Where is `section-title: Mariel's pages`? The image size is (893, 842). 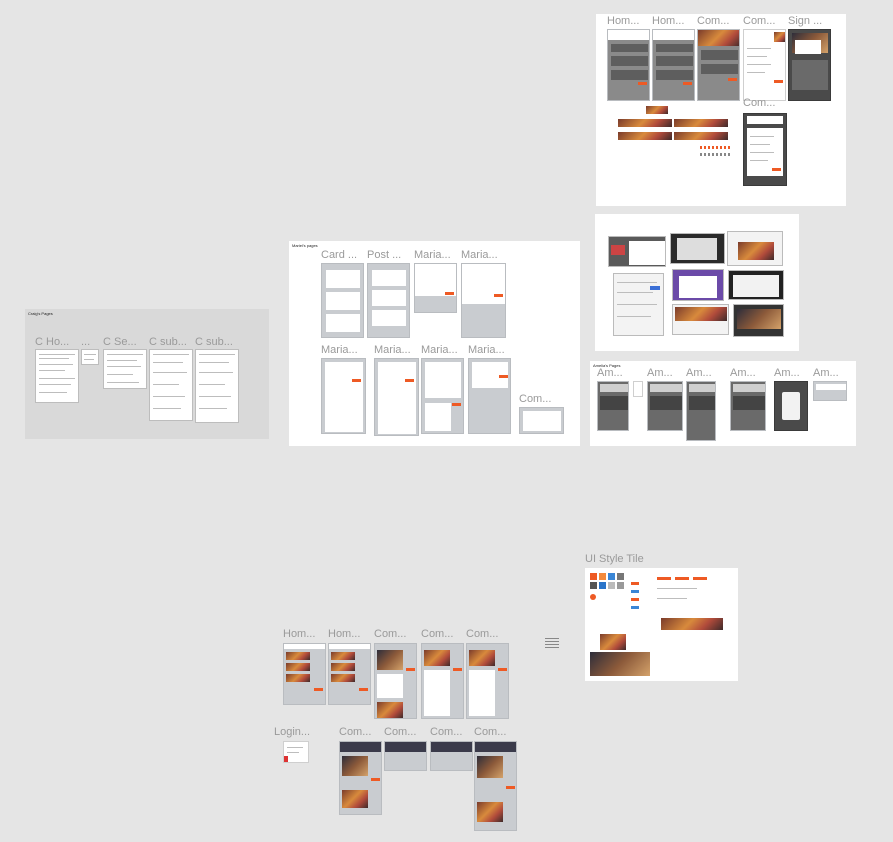 section-title: Mariel's pages is located at coordinates (305, 245).